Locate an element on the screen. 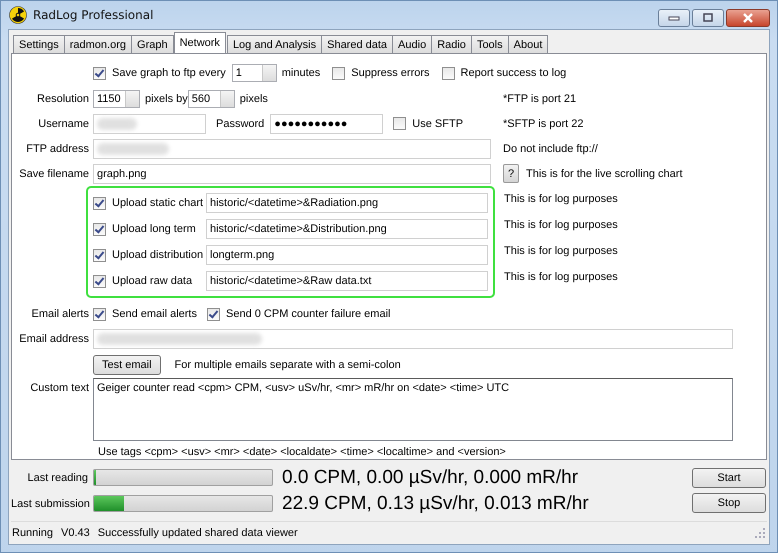  tab: Audio is located at coordinates (412, 44).